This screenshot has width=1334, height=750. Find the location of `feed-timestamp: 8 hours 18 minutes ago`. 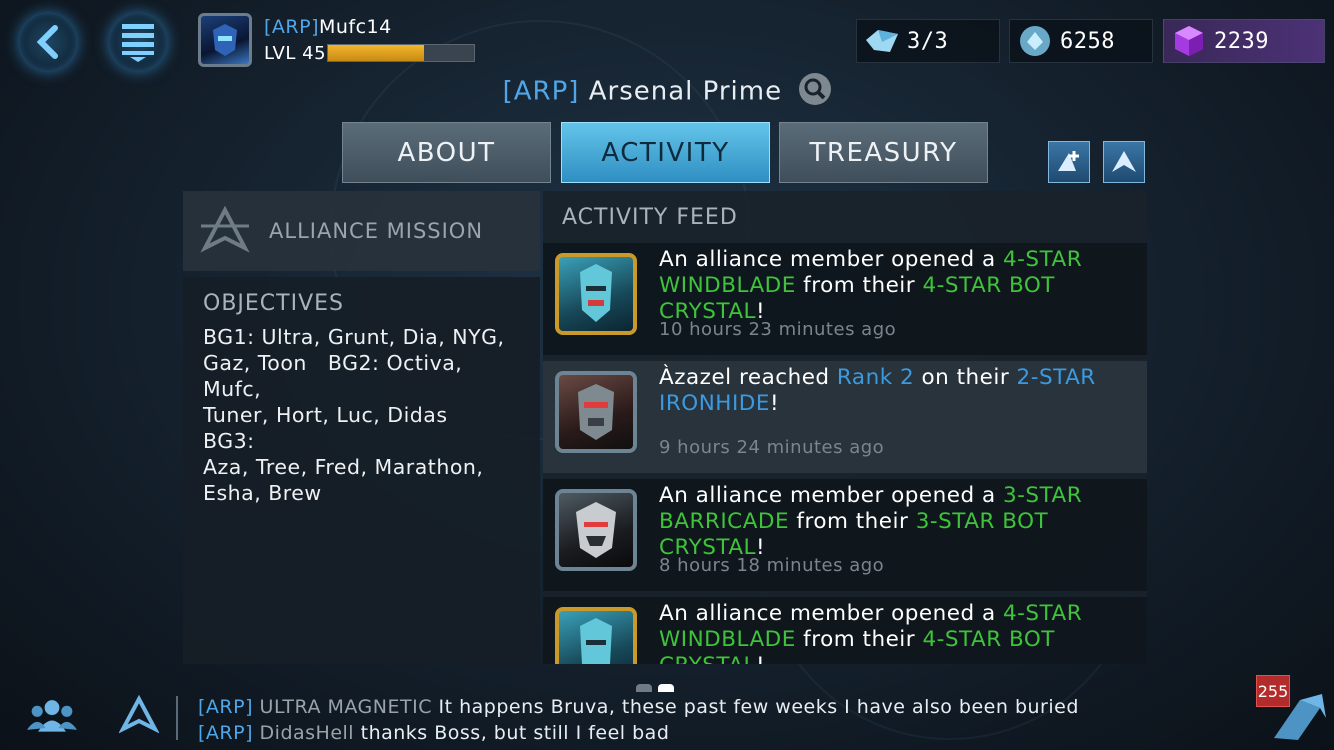

feed-timestamp: 8 hours 18 minutes ago is located at coordinates (772, 565).